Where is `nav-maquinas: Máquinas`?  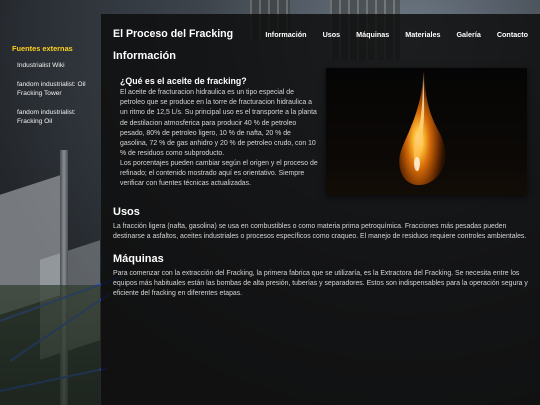
nav-maquinas: Máquinas is located at coordinates (372, 34).